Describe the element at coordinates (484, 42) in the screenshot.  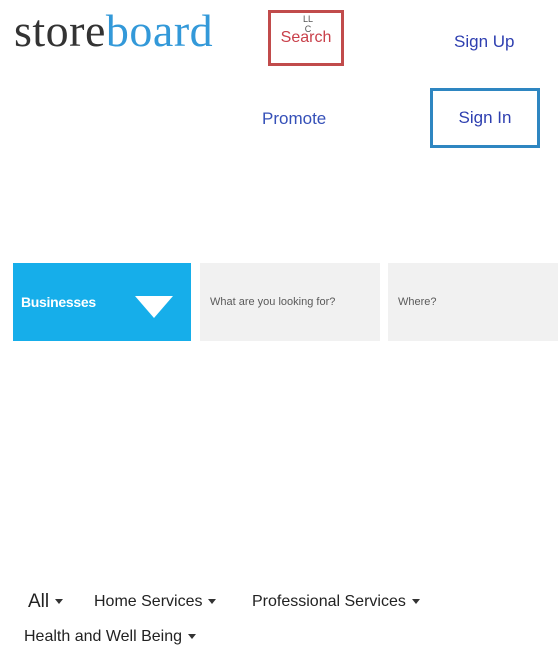
I see `sign-up-link: Sign Up` at that location.